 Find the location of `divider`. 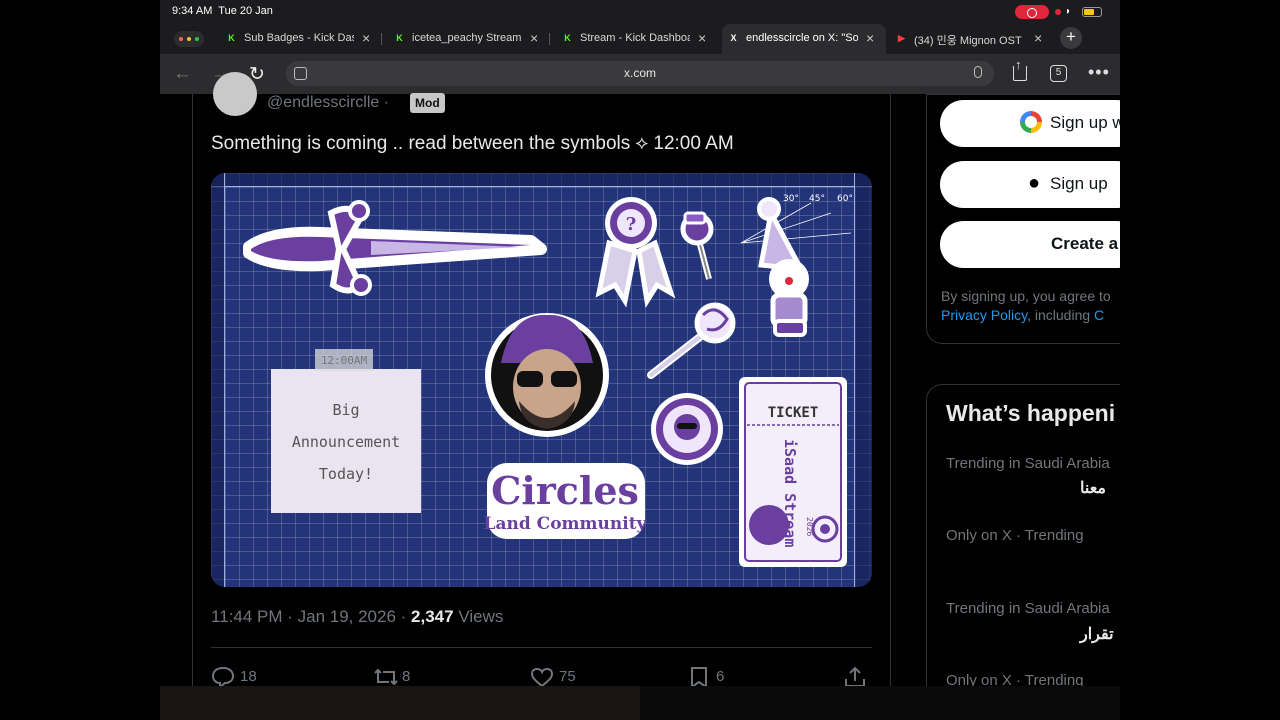

divider is located at coordinates (541, 647).